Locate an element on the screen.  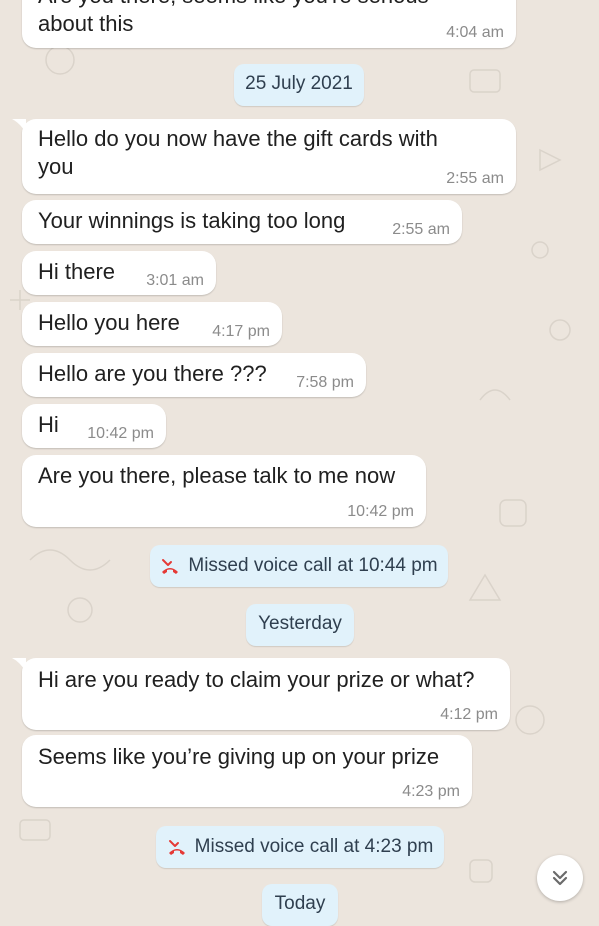
date-separator: 25 July 2021 is located at coordinates (299, 85).